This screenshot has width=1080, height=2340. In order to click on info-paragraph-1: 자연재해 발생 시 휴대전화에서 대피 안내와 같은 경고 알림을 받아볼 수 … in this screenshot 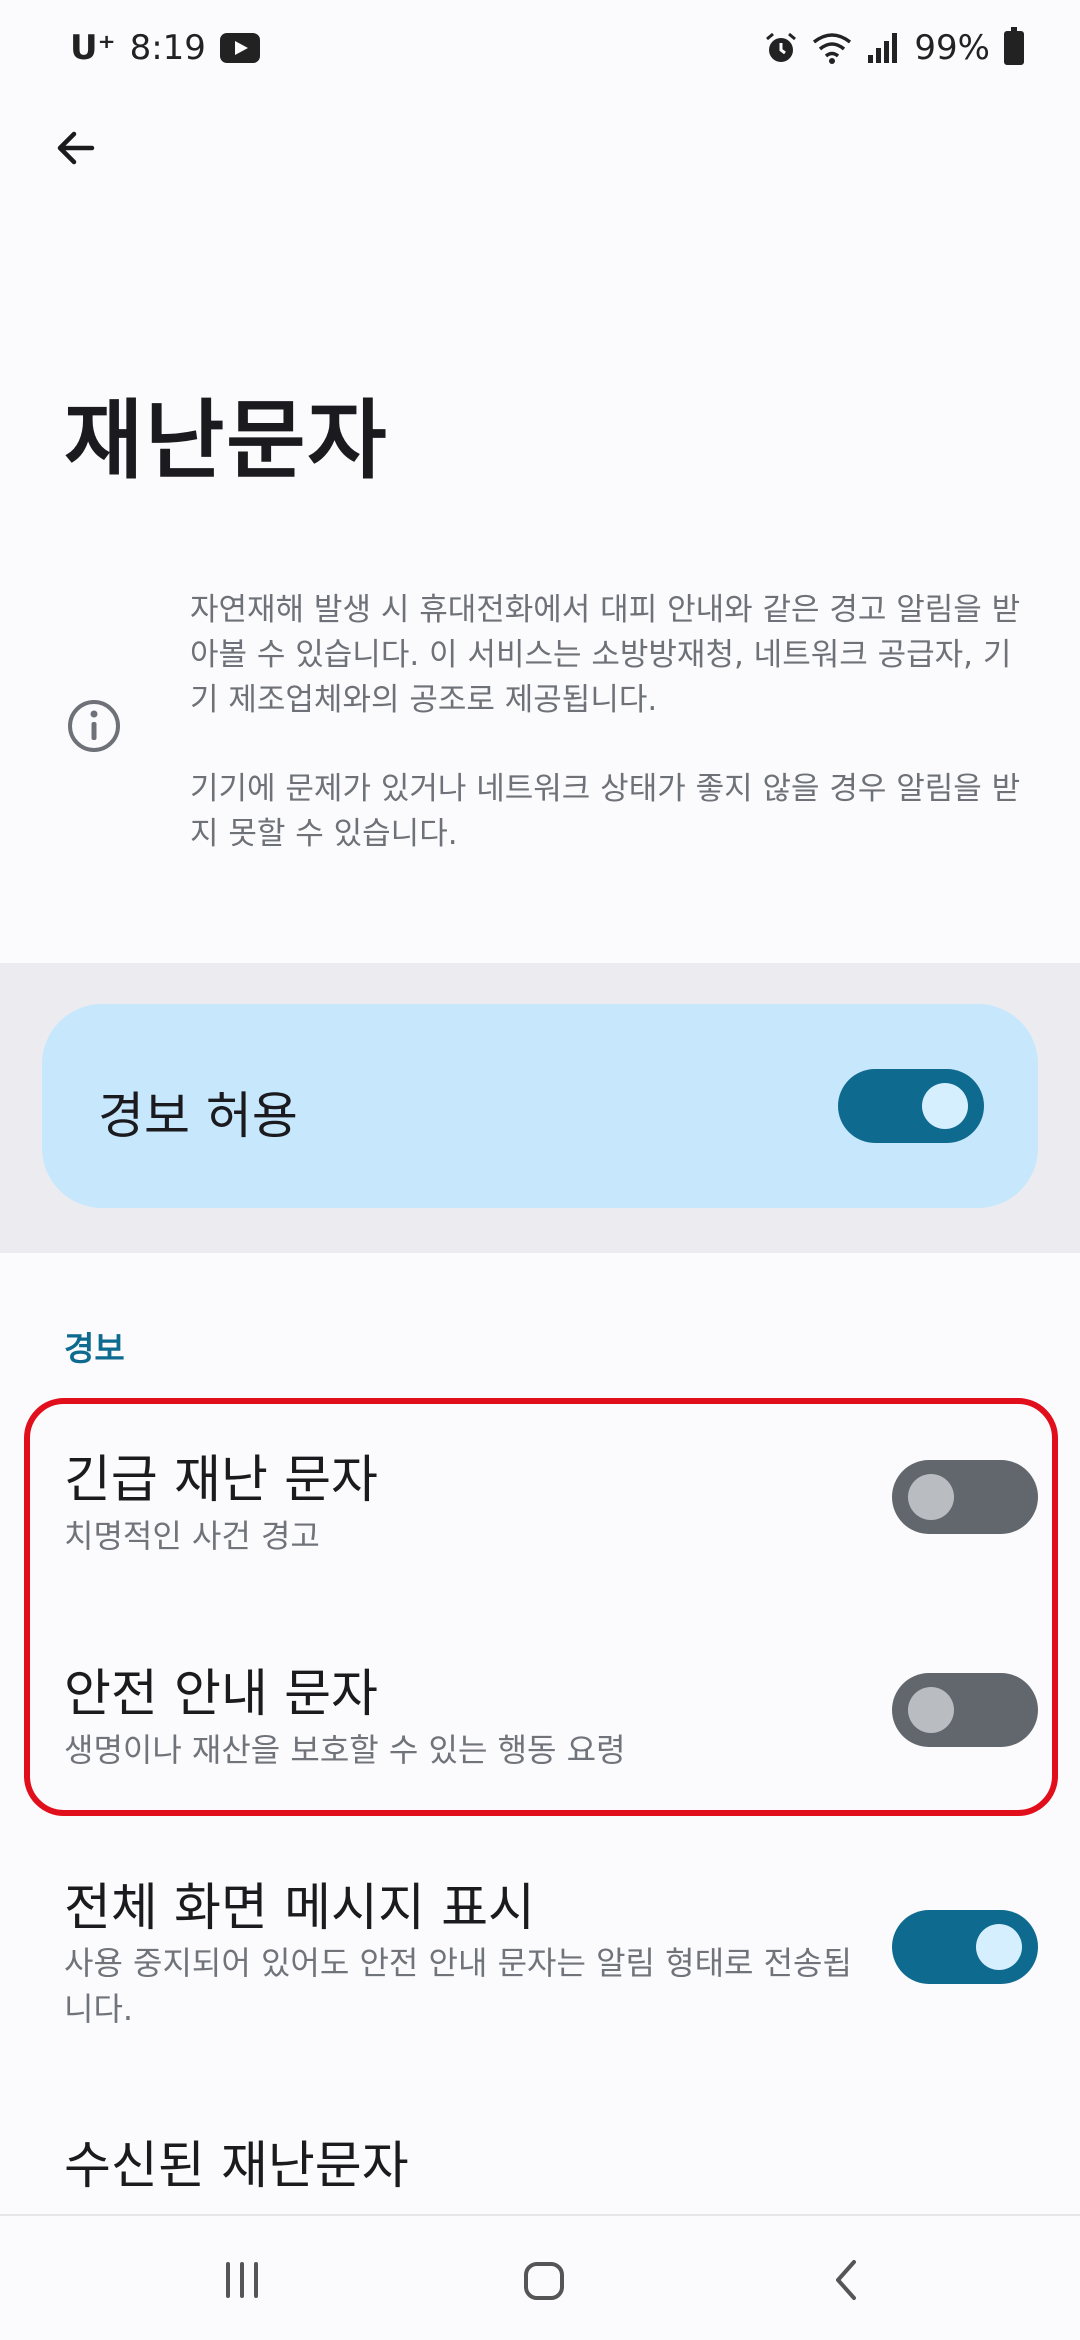, I will do `click(605, 655)`.